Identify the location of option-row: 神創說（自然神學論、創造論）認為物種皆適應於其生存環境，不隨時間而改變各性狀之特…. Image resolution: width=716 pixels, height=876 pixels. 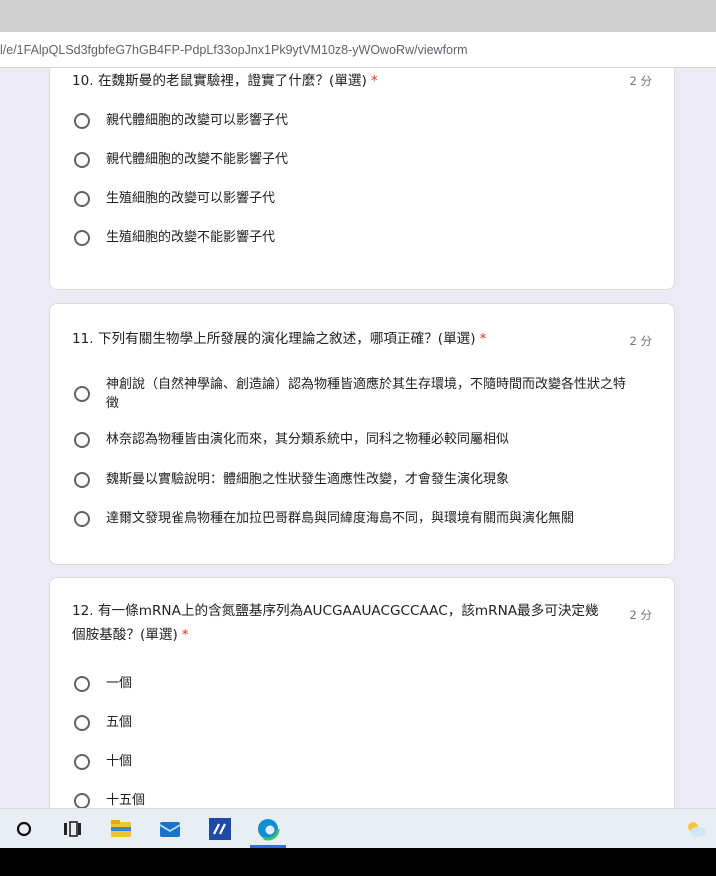
(362, 395).